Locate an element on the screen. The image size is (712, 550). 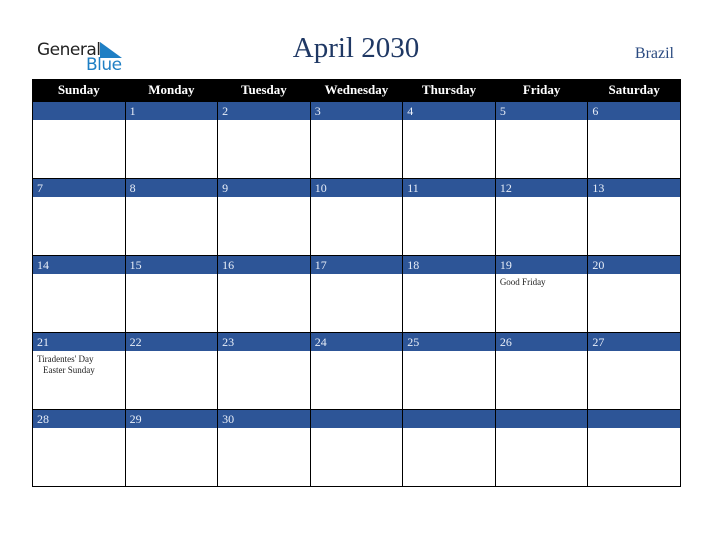
day-number: 28 is located at coordinates (79, 419).